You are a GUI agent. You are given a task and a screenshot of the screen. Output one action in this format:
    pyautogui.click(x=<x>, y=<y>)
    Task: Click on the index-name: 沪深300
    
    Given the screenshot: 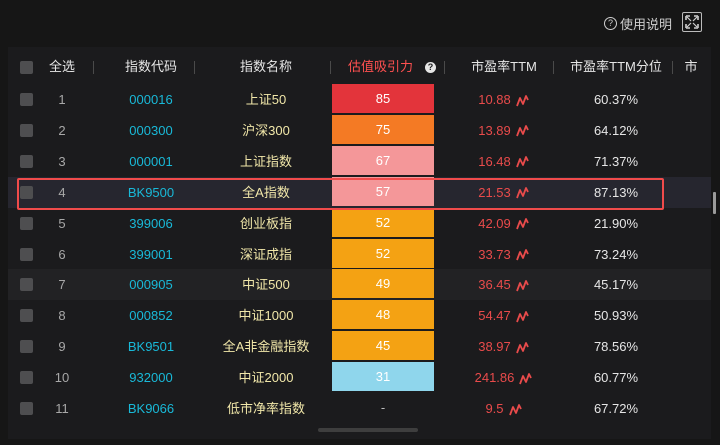 What is the action you would take?
    pyautogui.click(x=266, y=130)
    